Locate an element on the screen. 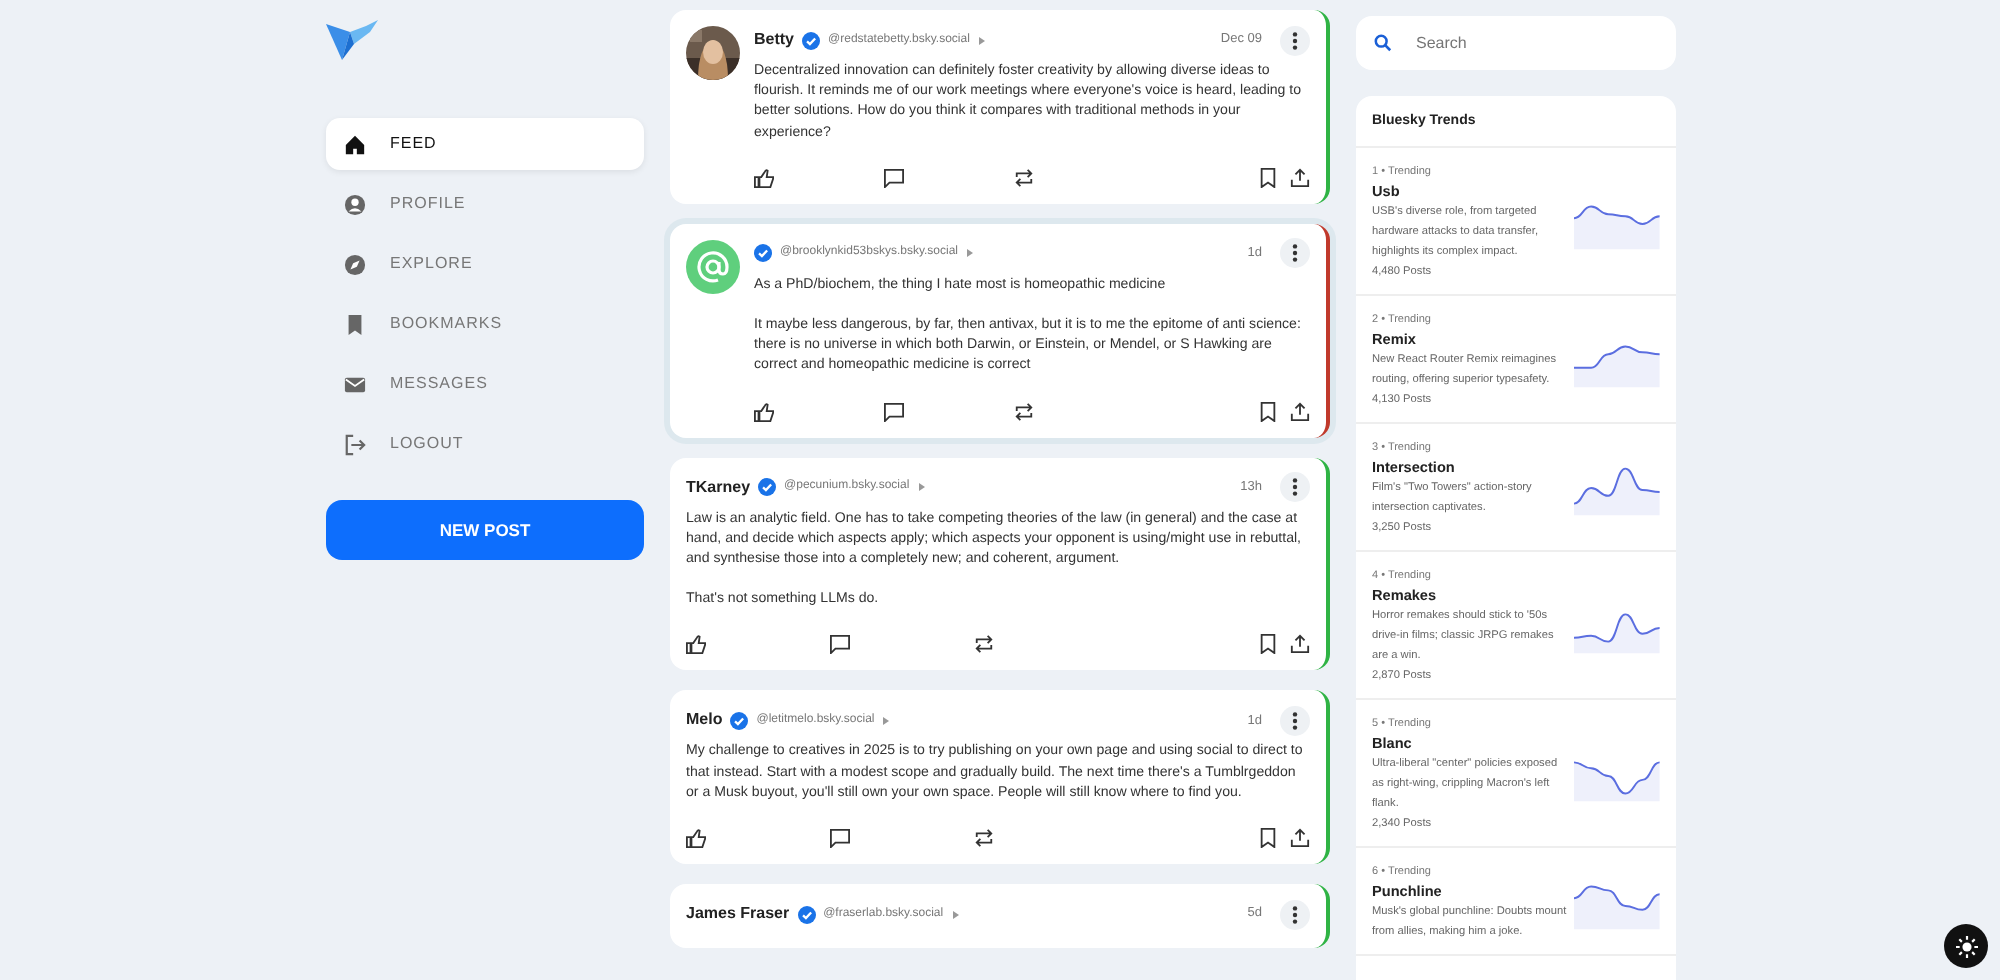 The height and width of the screenshot is (980, 2000). theme-toggle-button is located at coordinates (1966, 946).